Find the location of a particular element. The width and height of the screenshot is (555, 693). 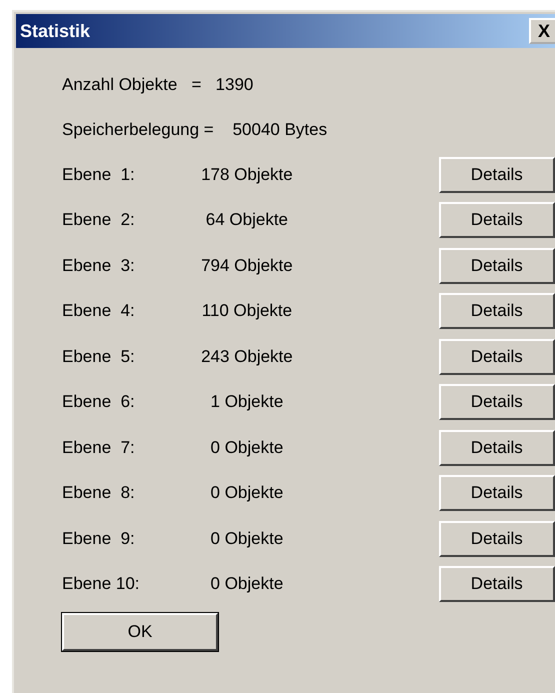

object-count: 110 Objekte is located at coordinates (247, 311).